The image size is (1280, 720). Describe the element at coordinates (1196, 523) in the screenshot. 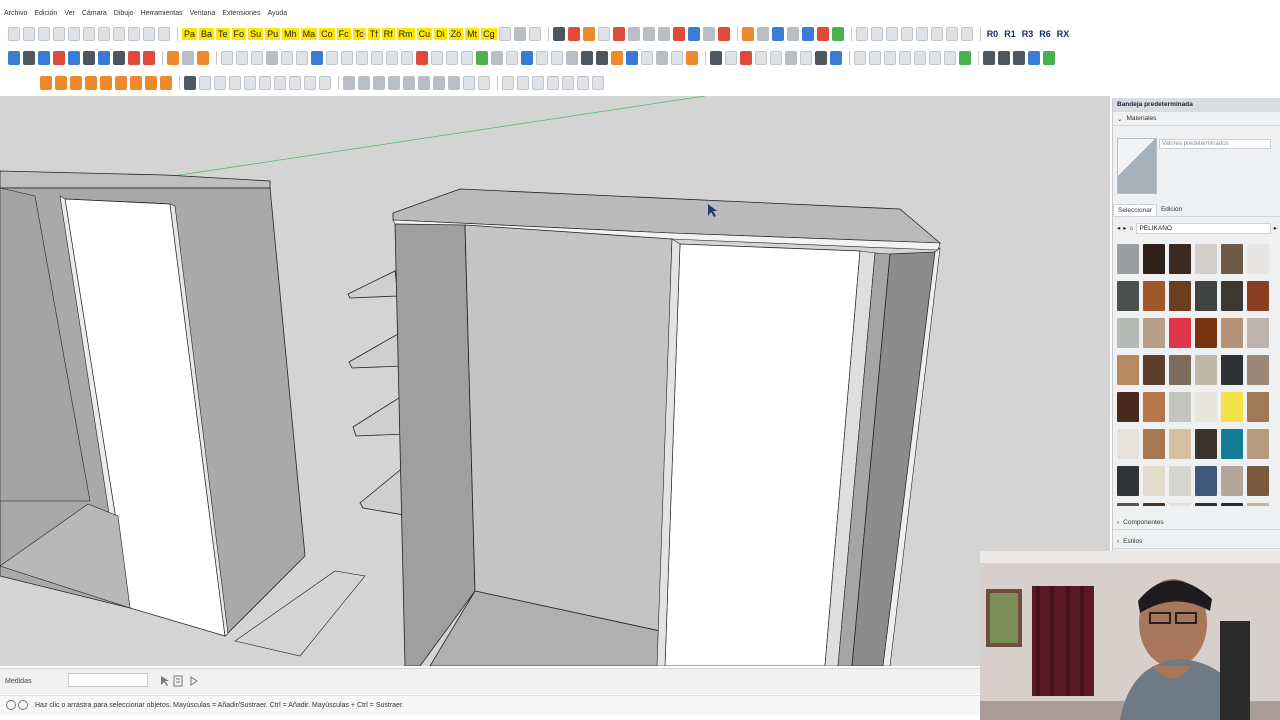

I see `components-section-header: › Componentes` at that location.